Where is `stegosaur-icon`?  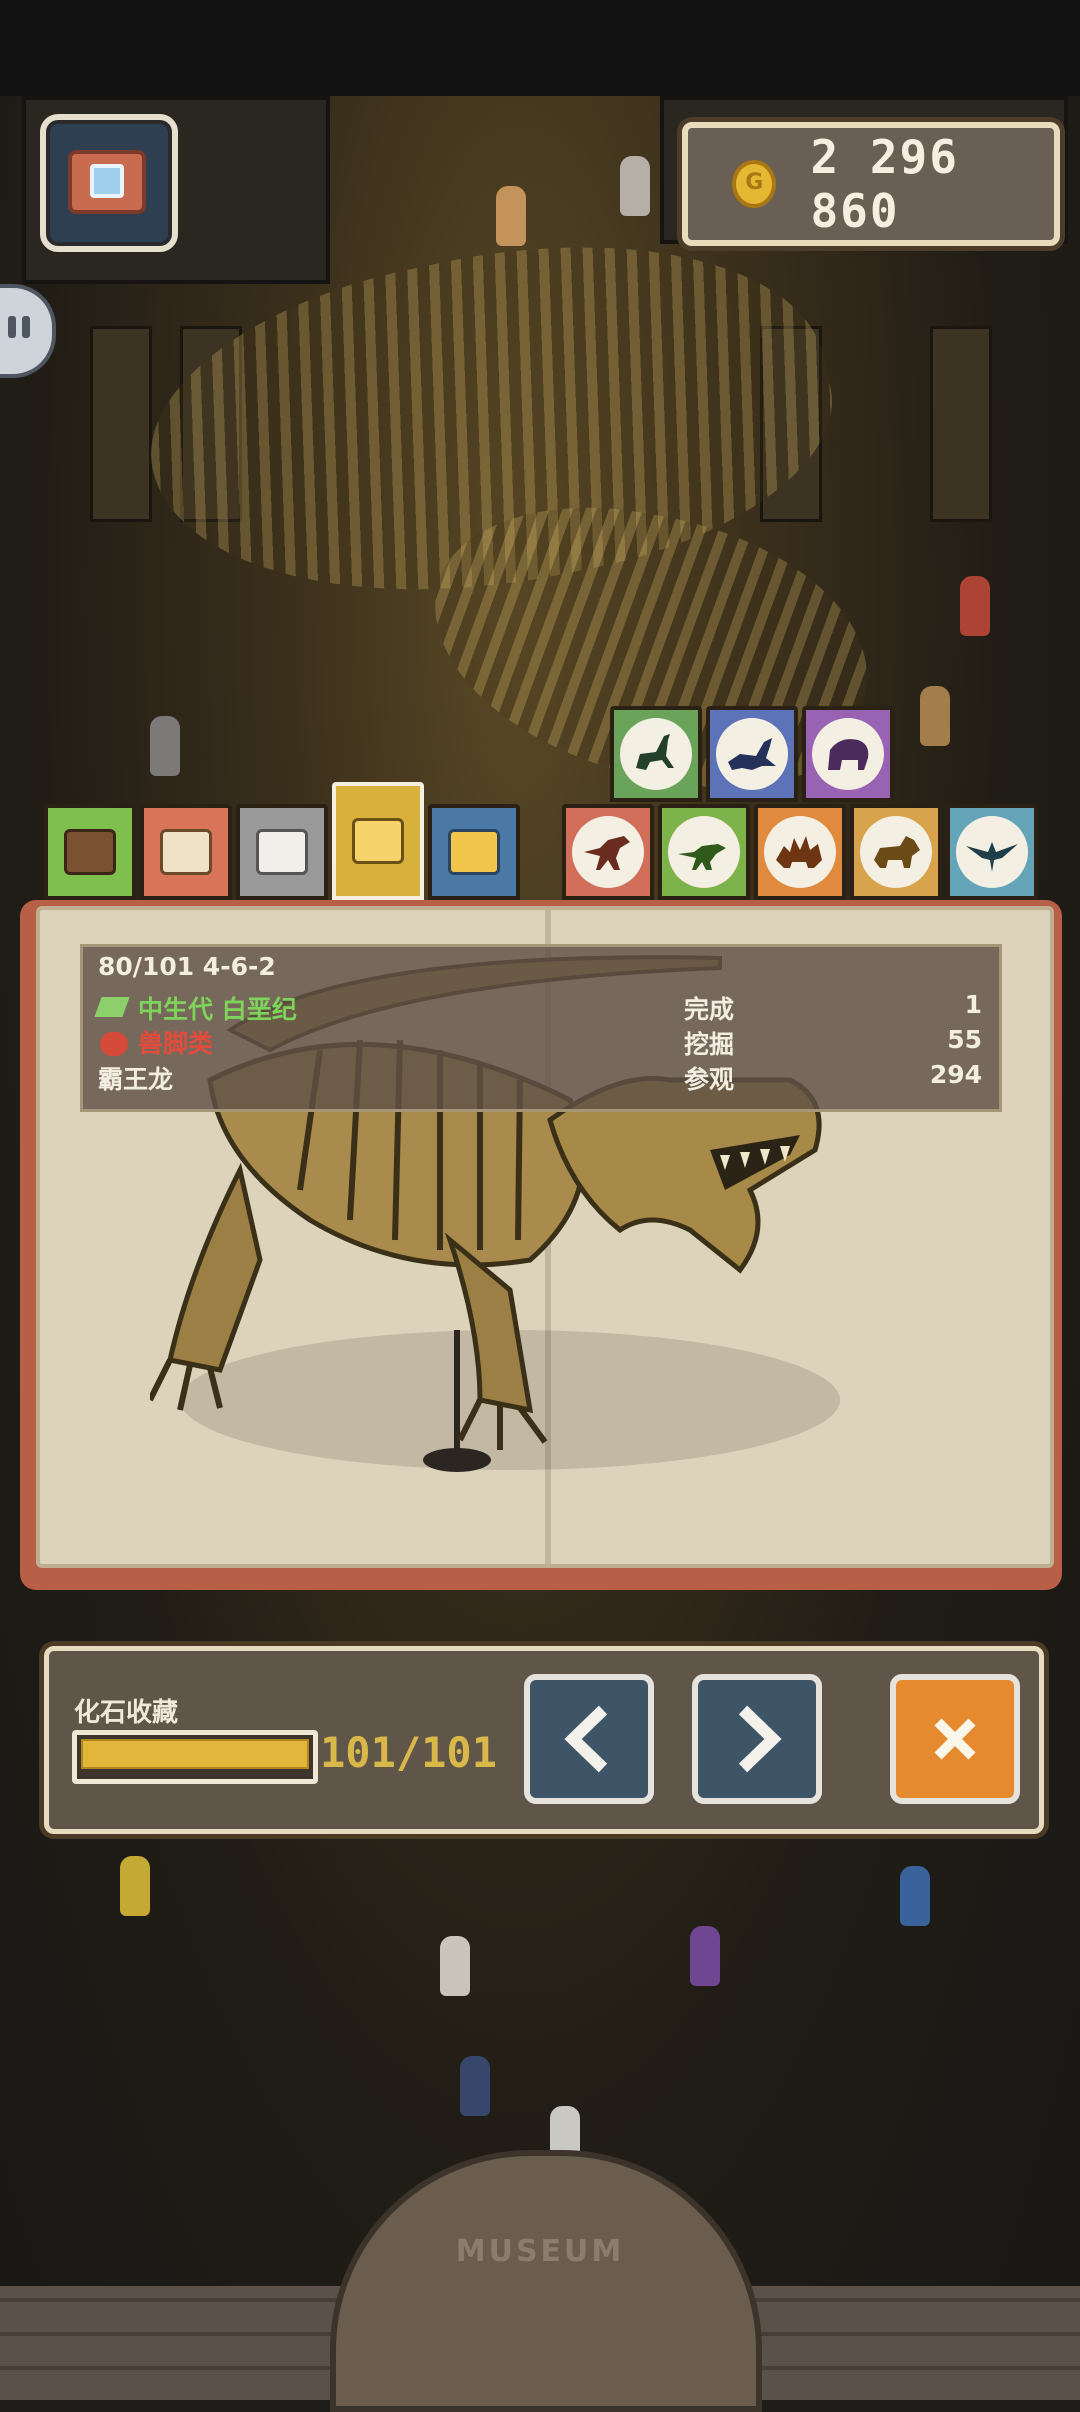 stegosaur-icon is located at coordinates (800, 852).